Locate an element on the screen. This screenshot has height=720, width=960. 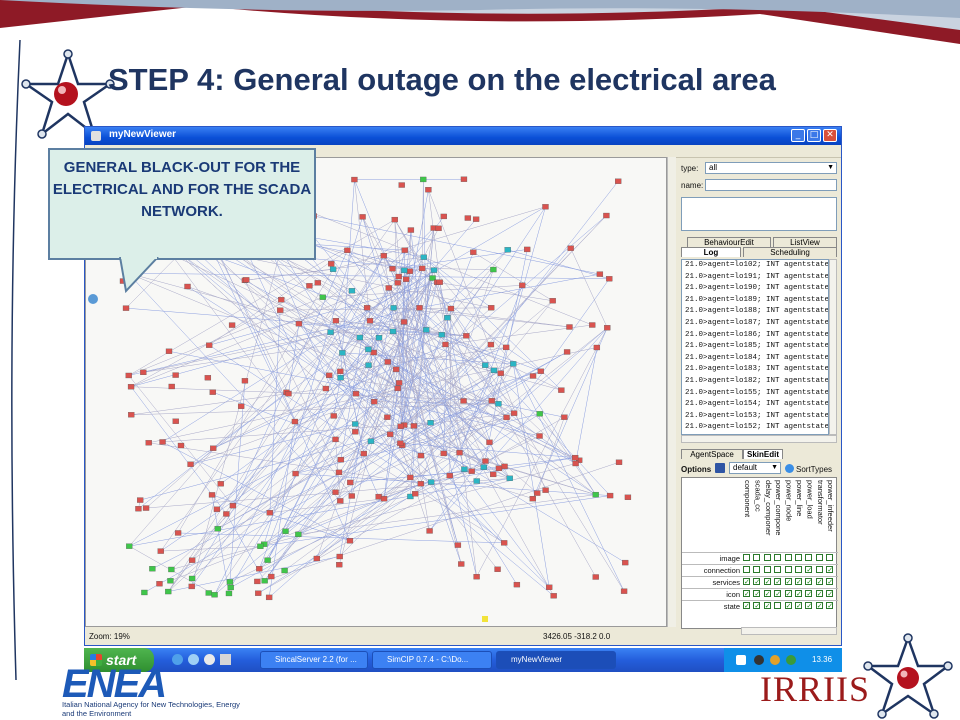
log-entry: 21.0>agent=lo184; INT agentstate 5 is located at coordinates (755, 359).